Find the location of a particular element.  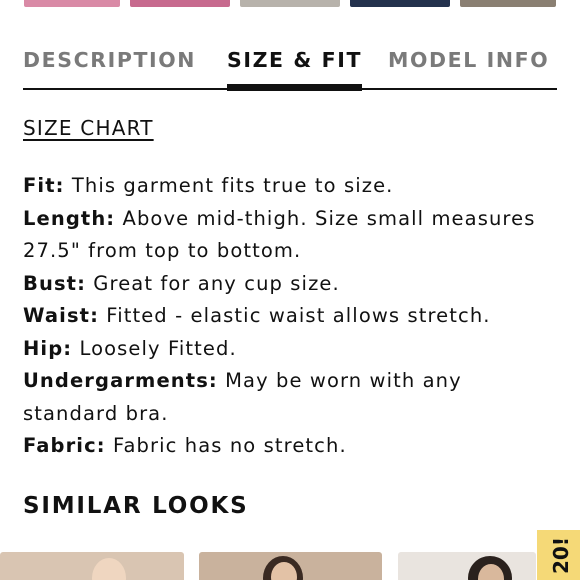

spec-label: Fabric: is located at coordinates (64, 445).